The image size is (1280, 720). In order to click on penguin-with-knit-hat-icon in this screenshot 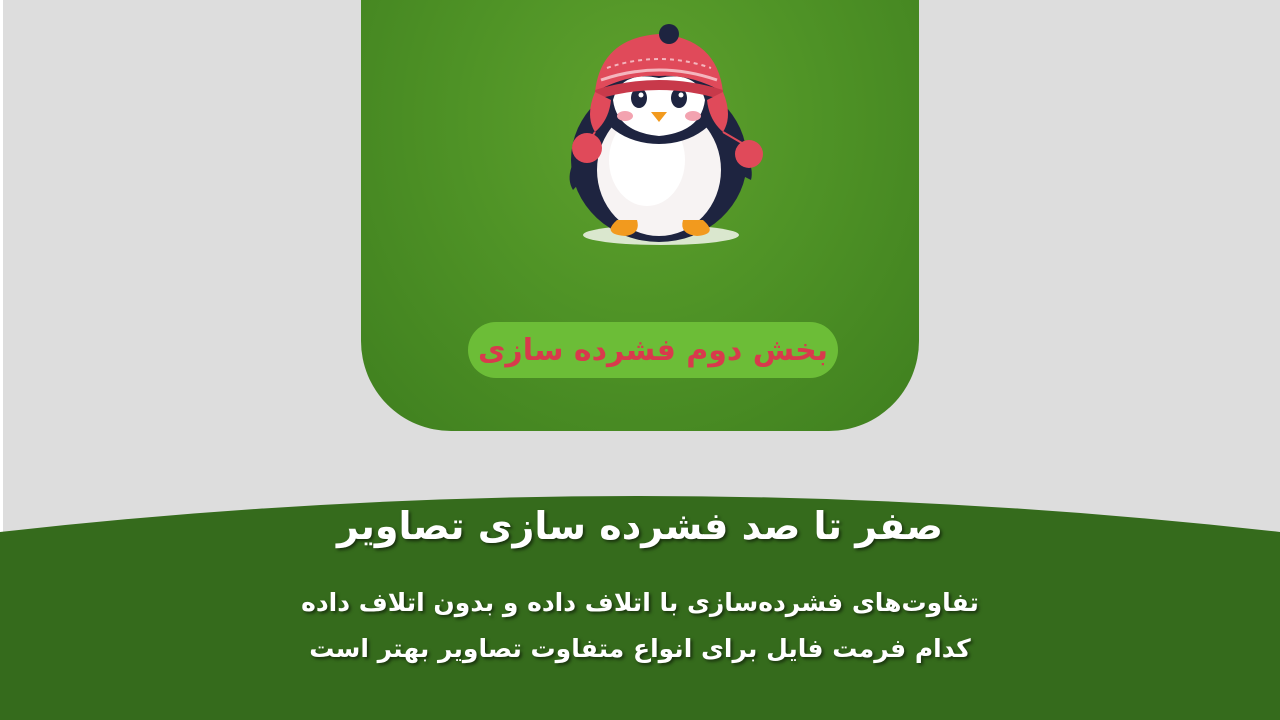, I will do `click(666, 134)`.